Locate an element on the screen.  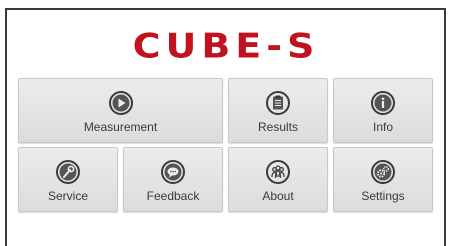
measurement-button: Measurement is located at coordinates (120, 110).